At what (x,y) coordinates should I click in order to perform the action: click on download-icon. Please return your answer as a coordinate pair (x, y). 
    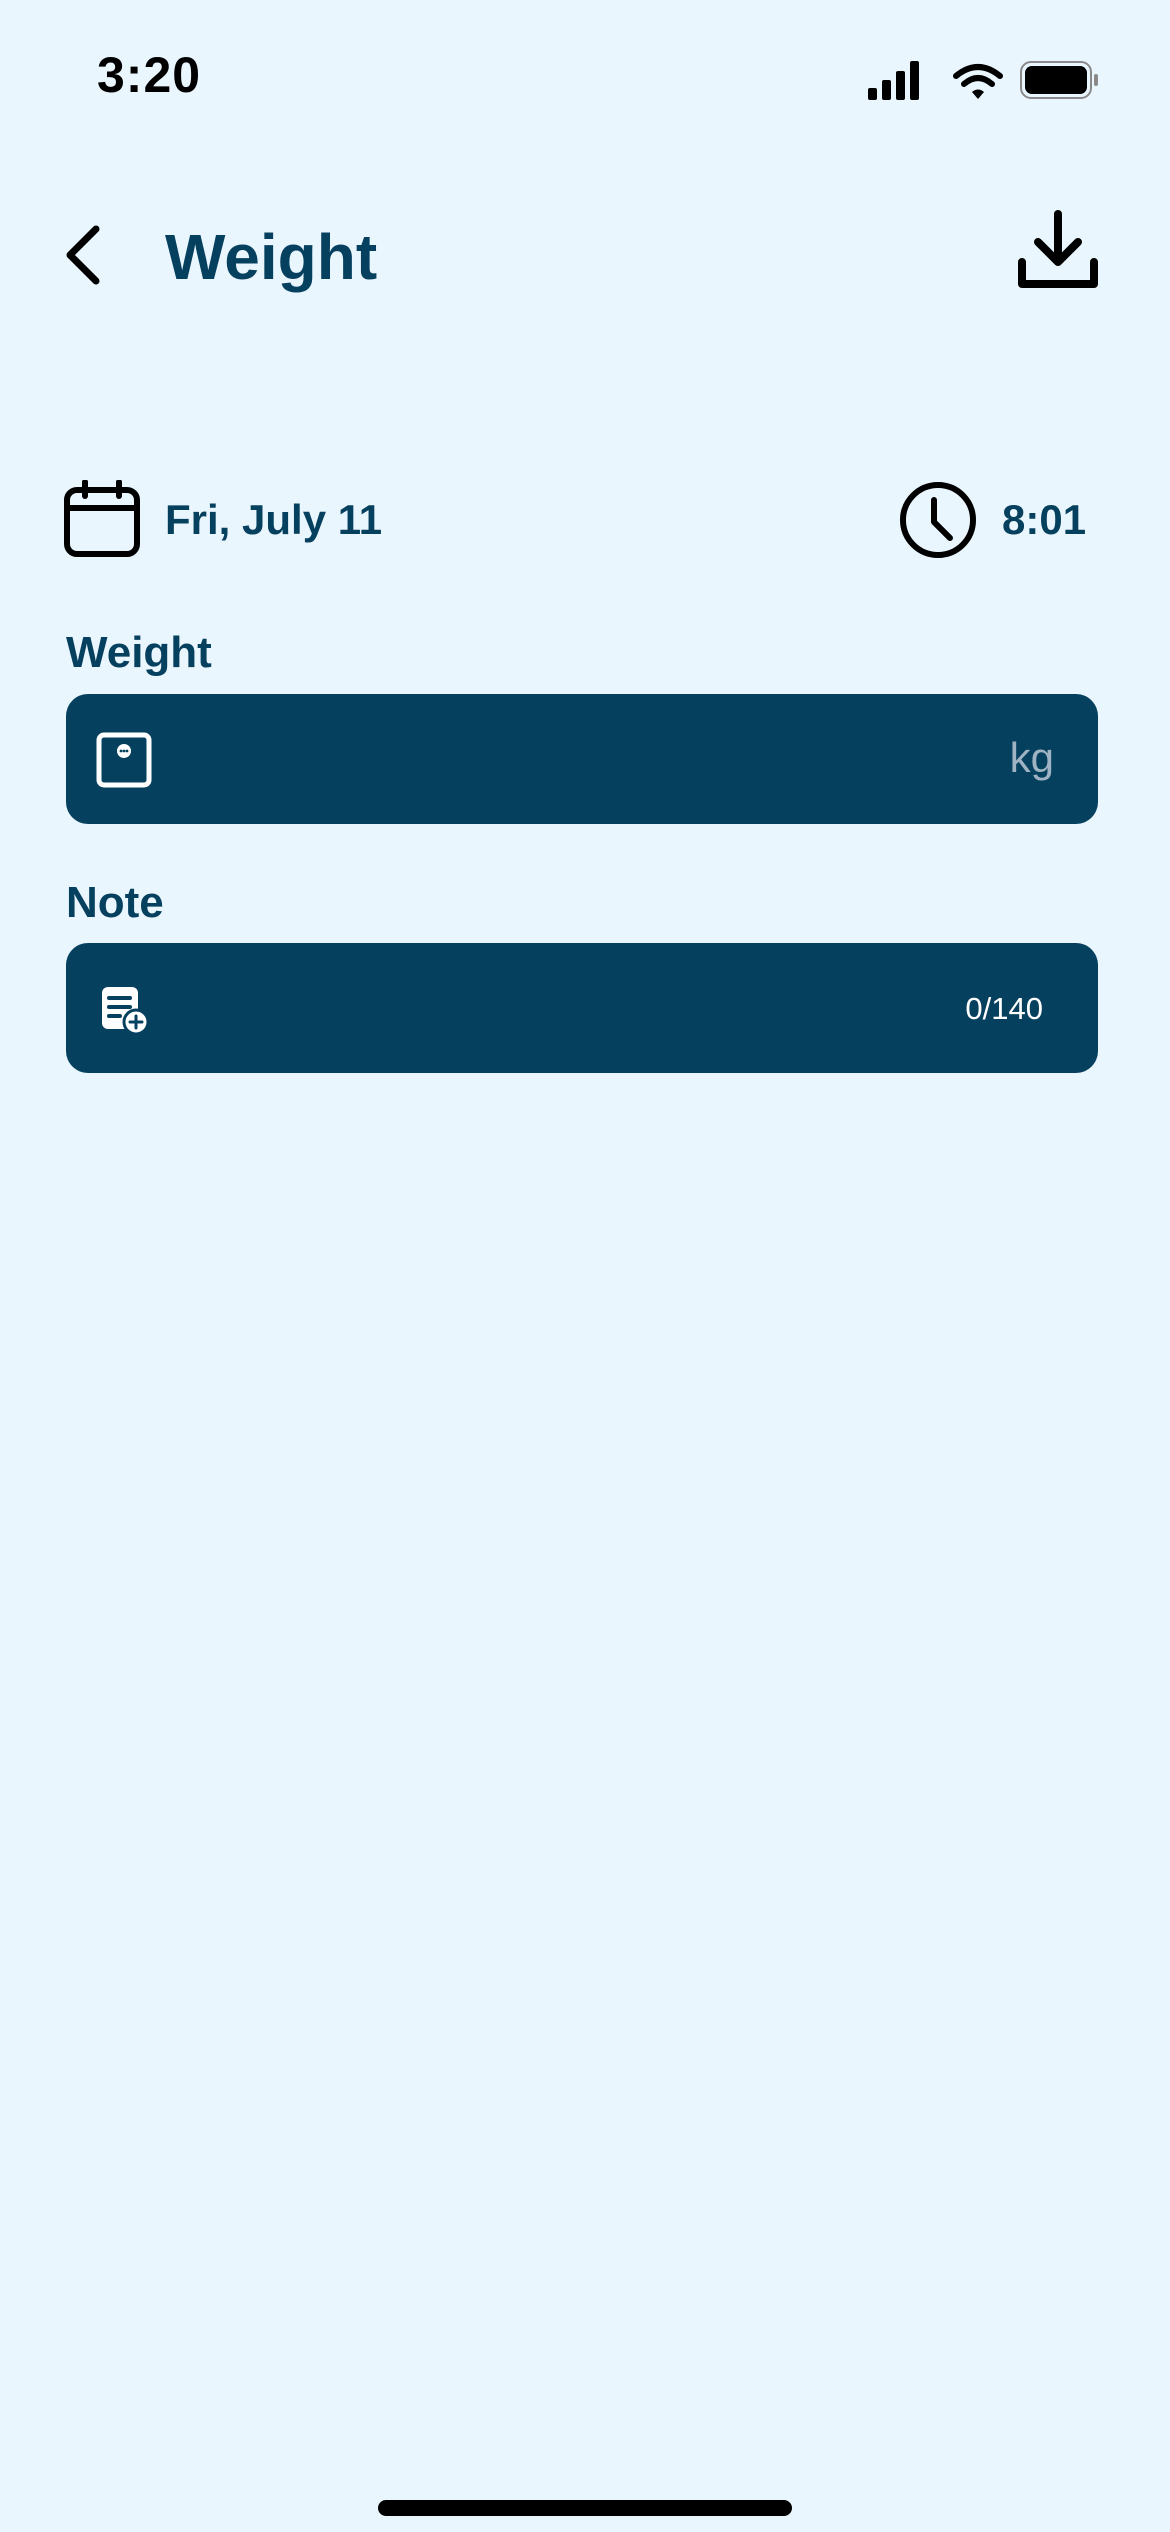
    Looking at the image, I should click on (1058, 249).